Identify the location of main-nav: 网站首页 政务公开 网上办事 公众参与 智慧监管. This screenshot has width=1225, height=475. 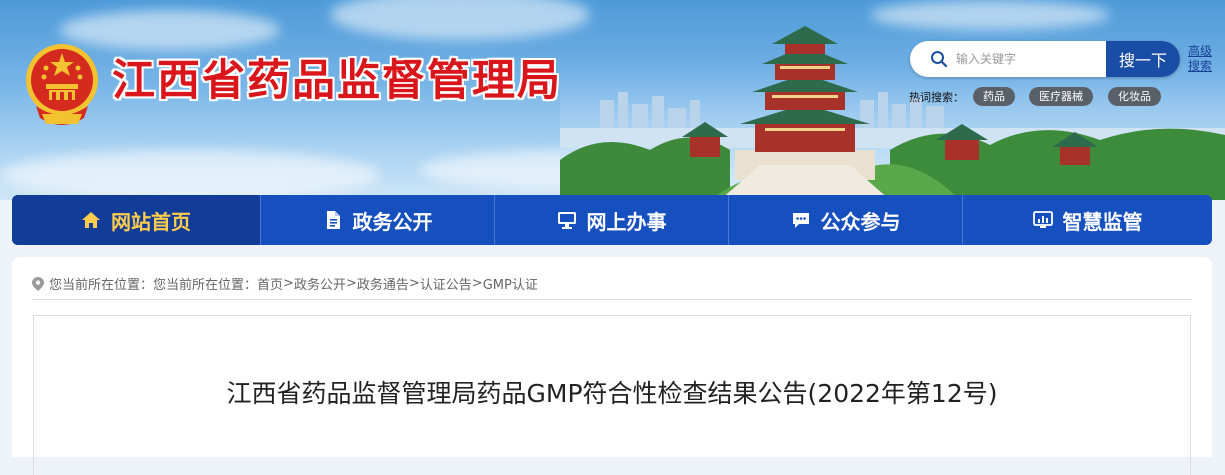
(612, 220).